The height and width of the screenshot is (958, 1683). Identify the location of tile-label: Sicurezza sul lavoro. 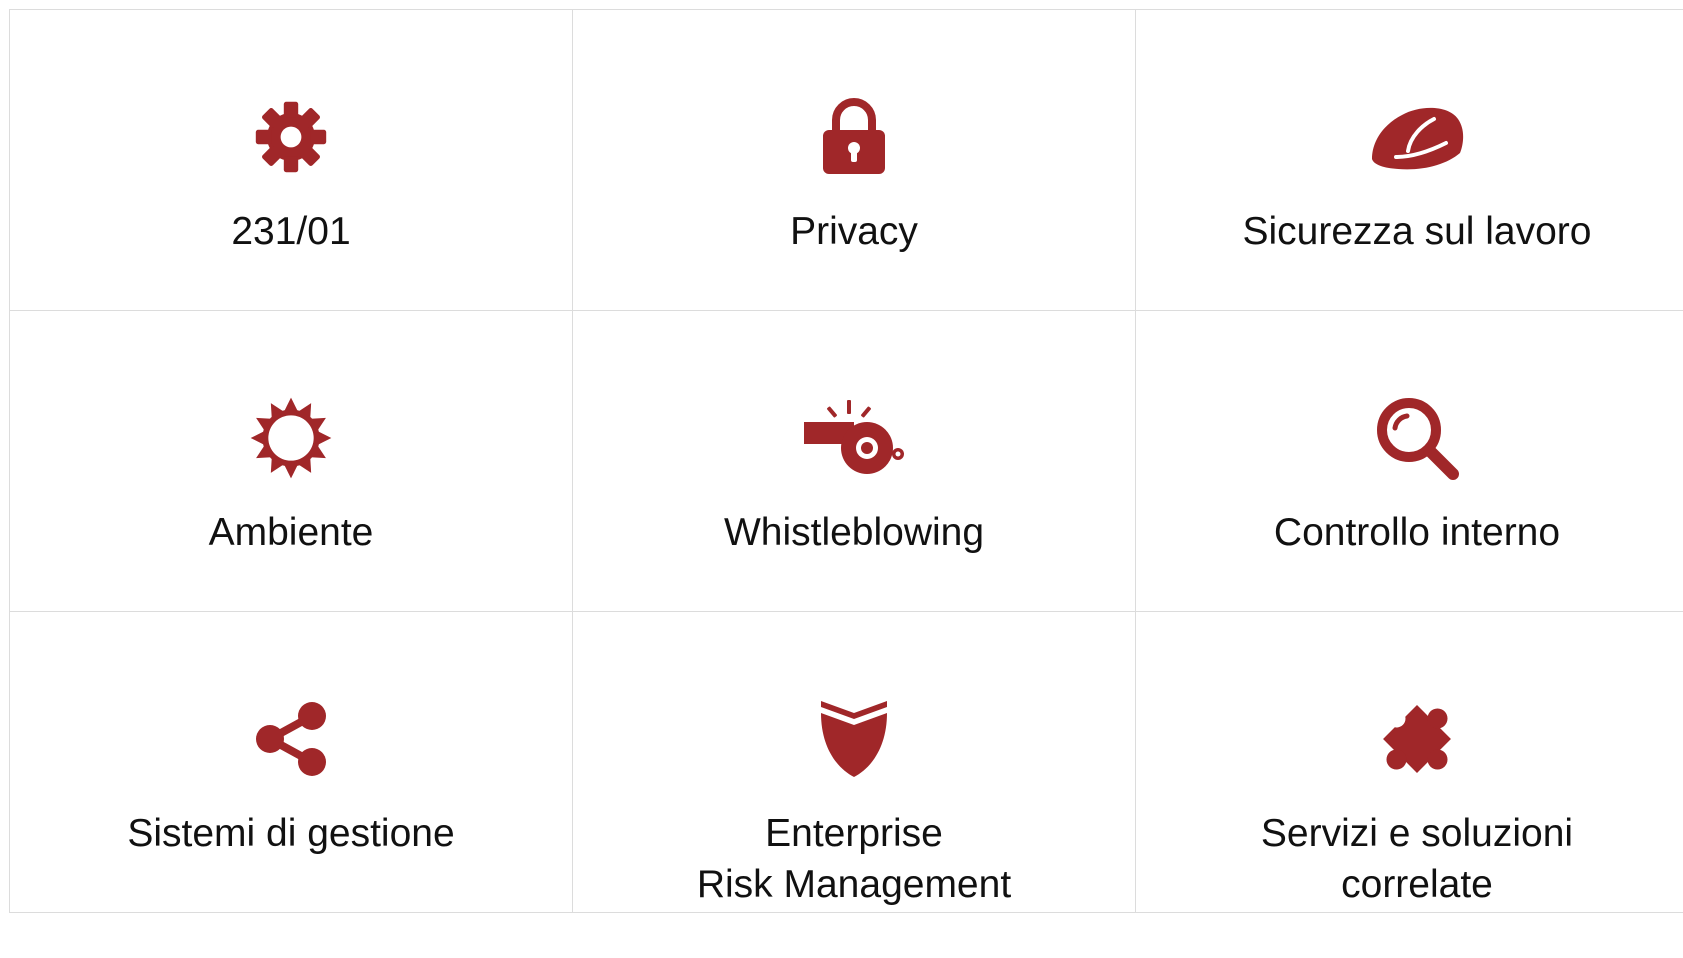
(1409, 231).